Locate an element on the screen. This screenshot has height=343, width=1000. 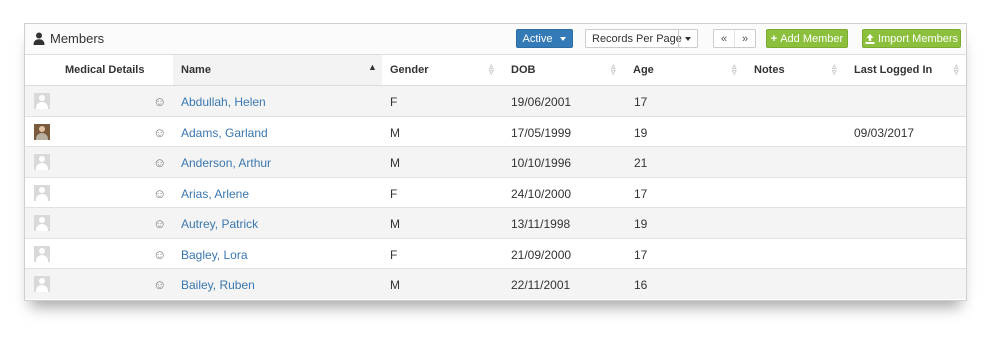
member-name-link: Bailey, Ruben is located at coordinates (218, 285).